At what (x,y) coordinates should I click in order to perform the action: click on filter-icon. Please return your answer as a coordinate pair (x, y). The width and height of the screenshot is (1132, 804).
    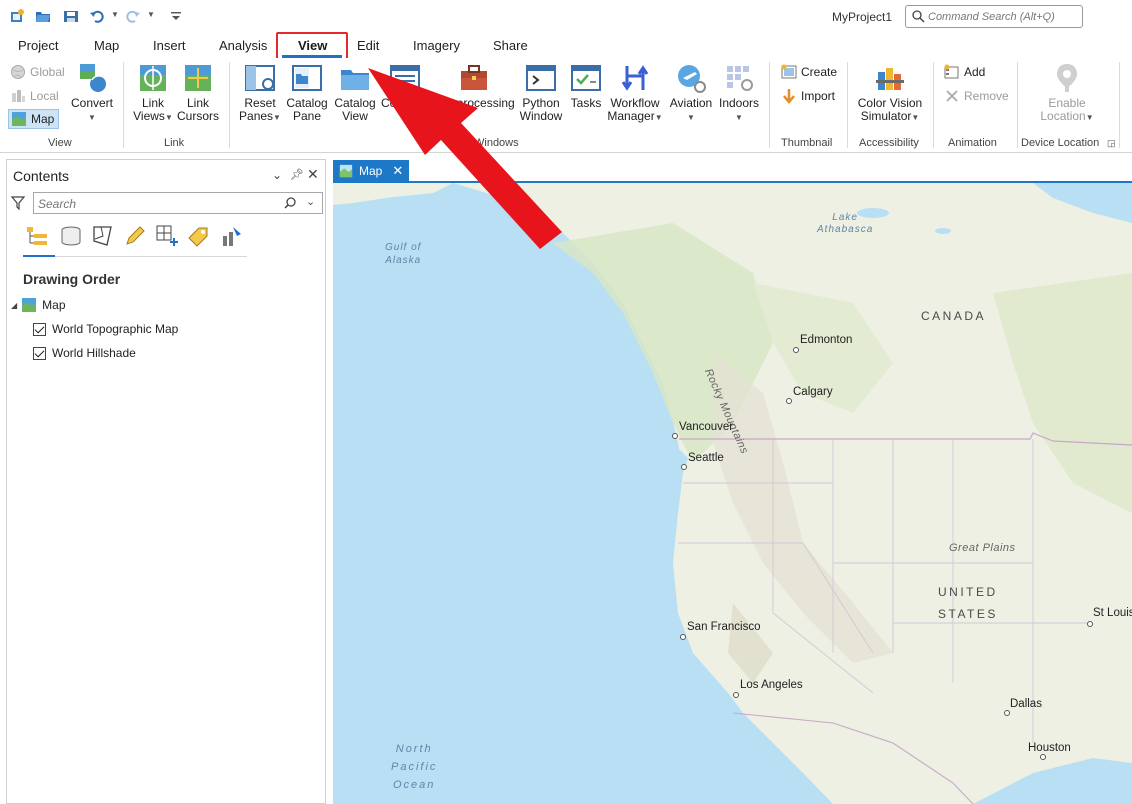
    Looking at the image, I should click on (18, 203).